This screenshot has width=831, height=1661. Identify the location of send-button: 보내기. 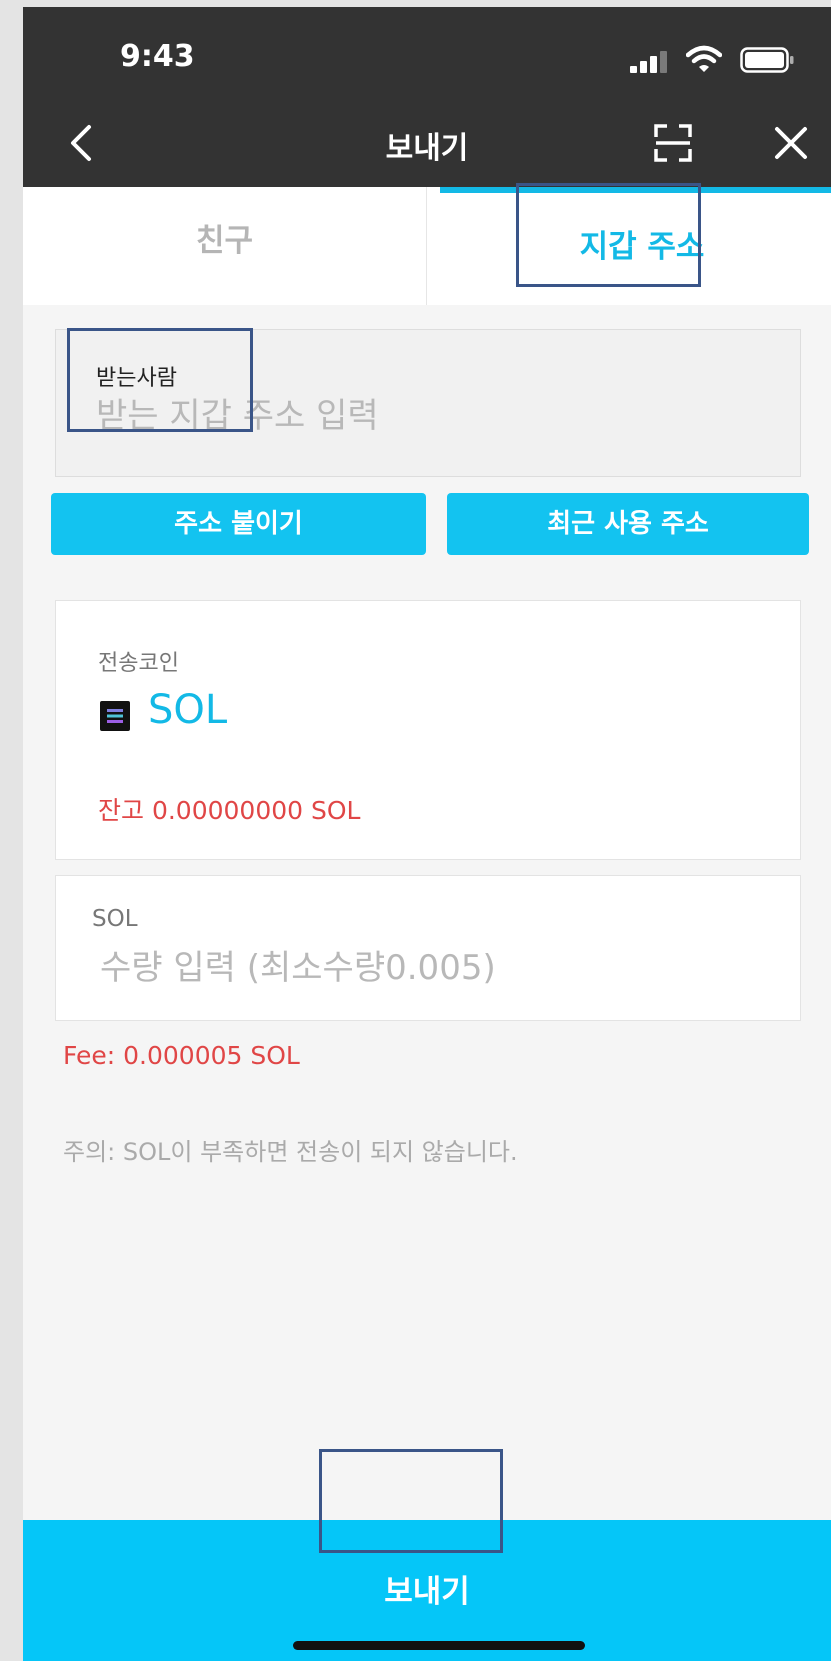
(427, 1590).